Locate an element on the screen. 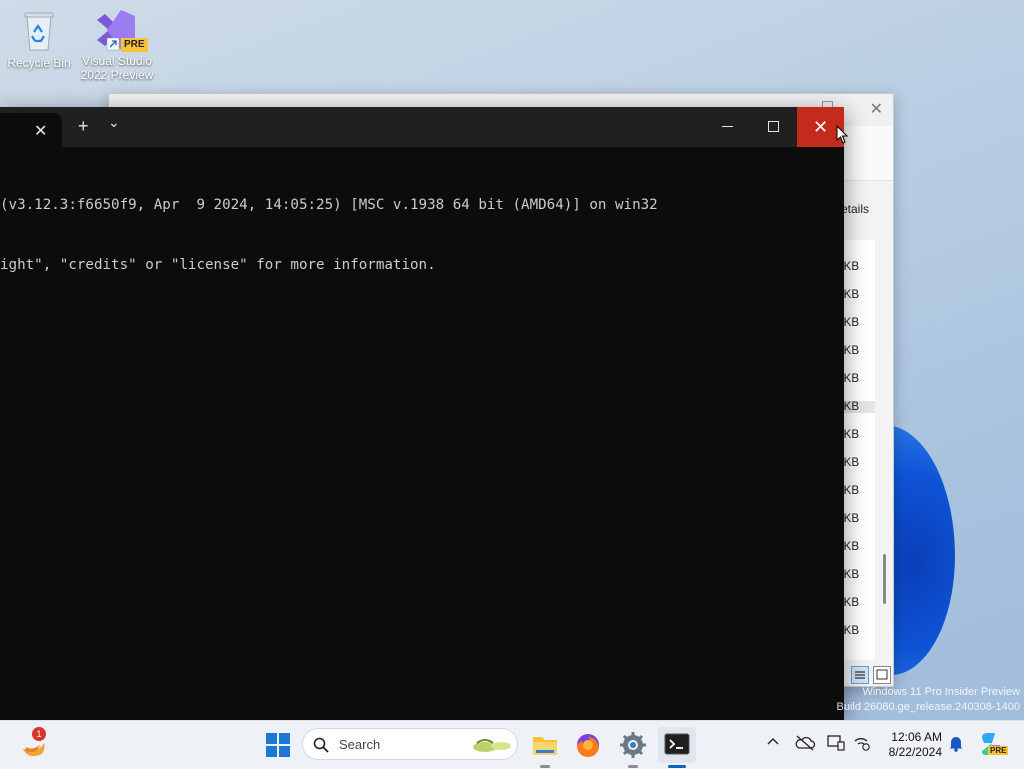  notification-badge: 1 is located at coordinates (39, 734).